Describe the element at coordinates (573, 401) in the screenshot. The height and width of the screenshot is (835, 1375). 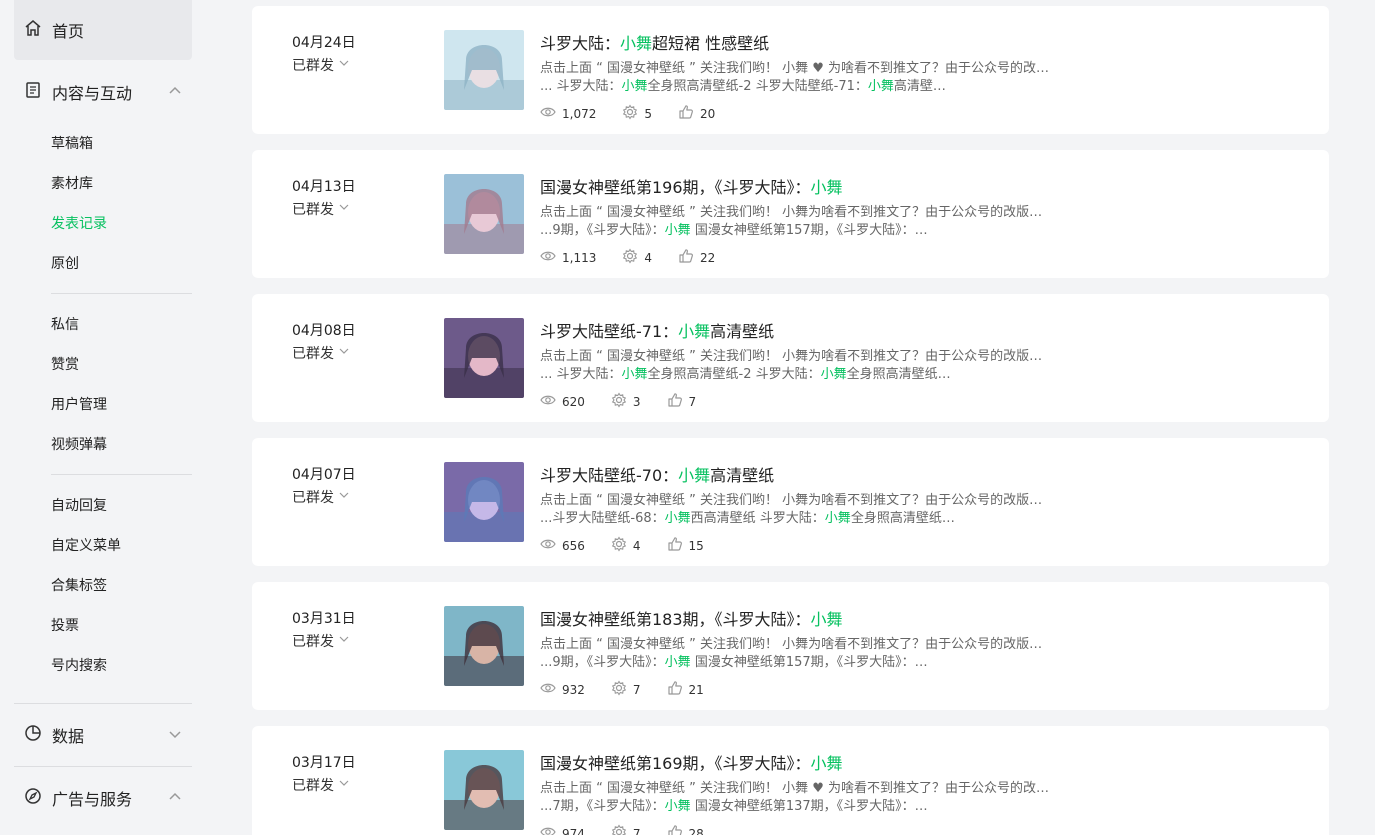
I see `views-count: 620` at that location.